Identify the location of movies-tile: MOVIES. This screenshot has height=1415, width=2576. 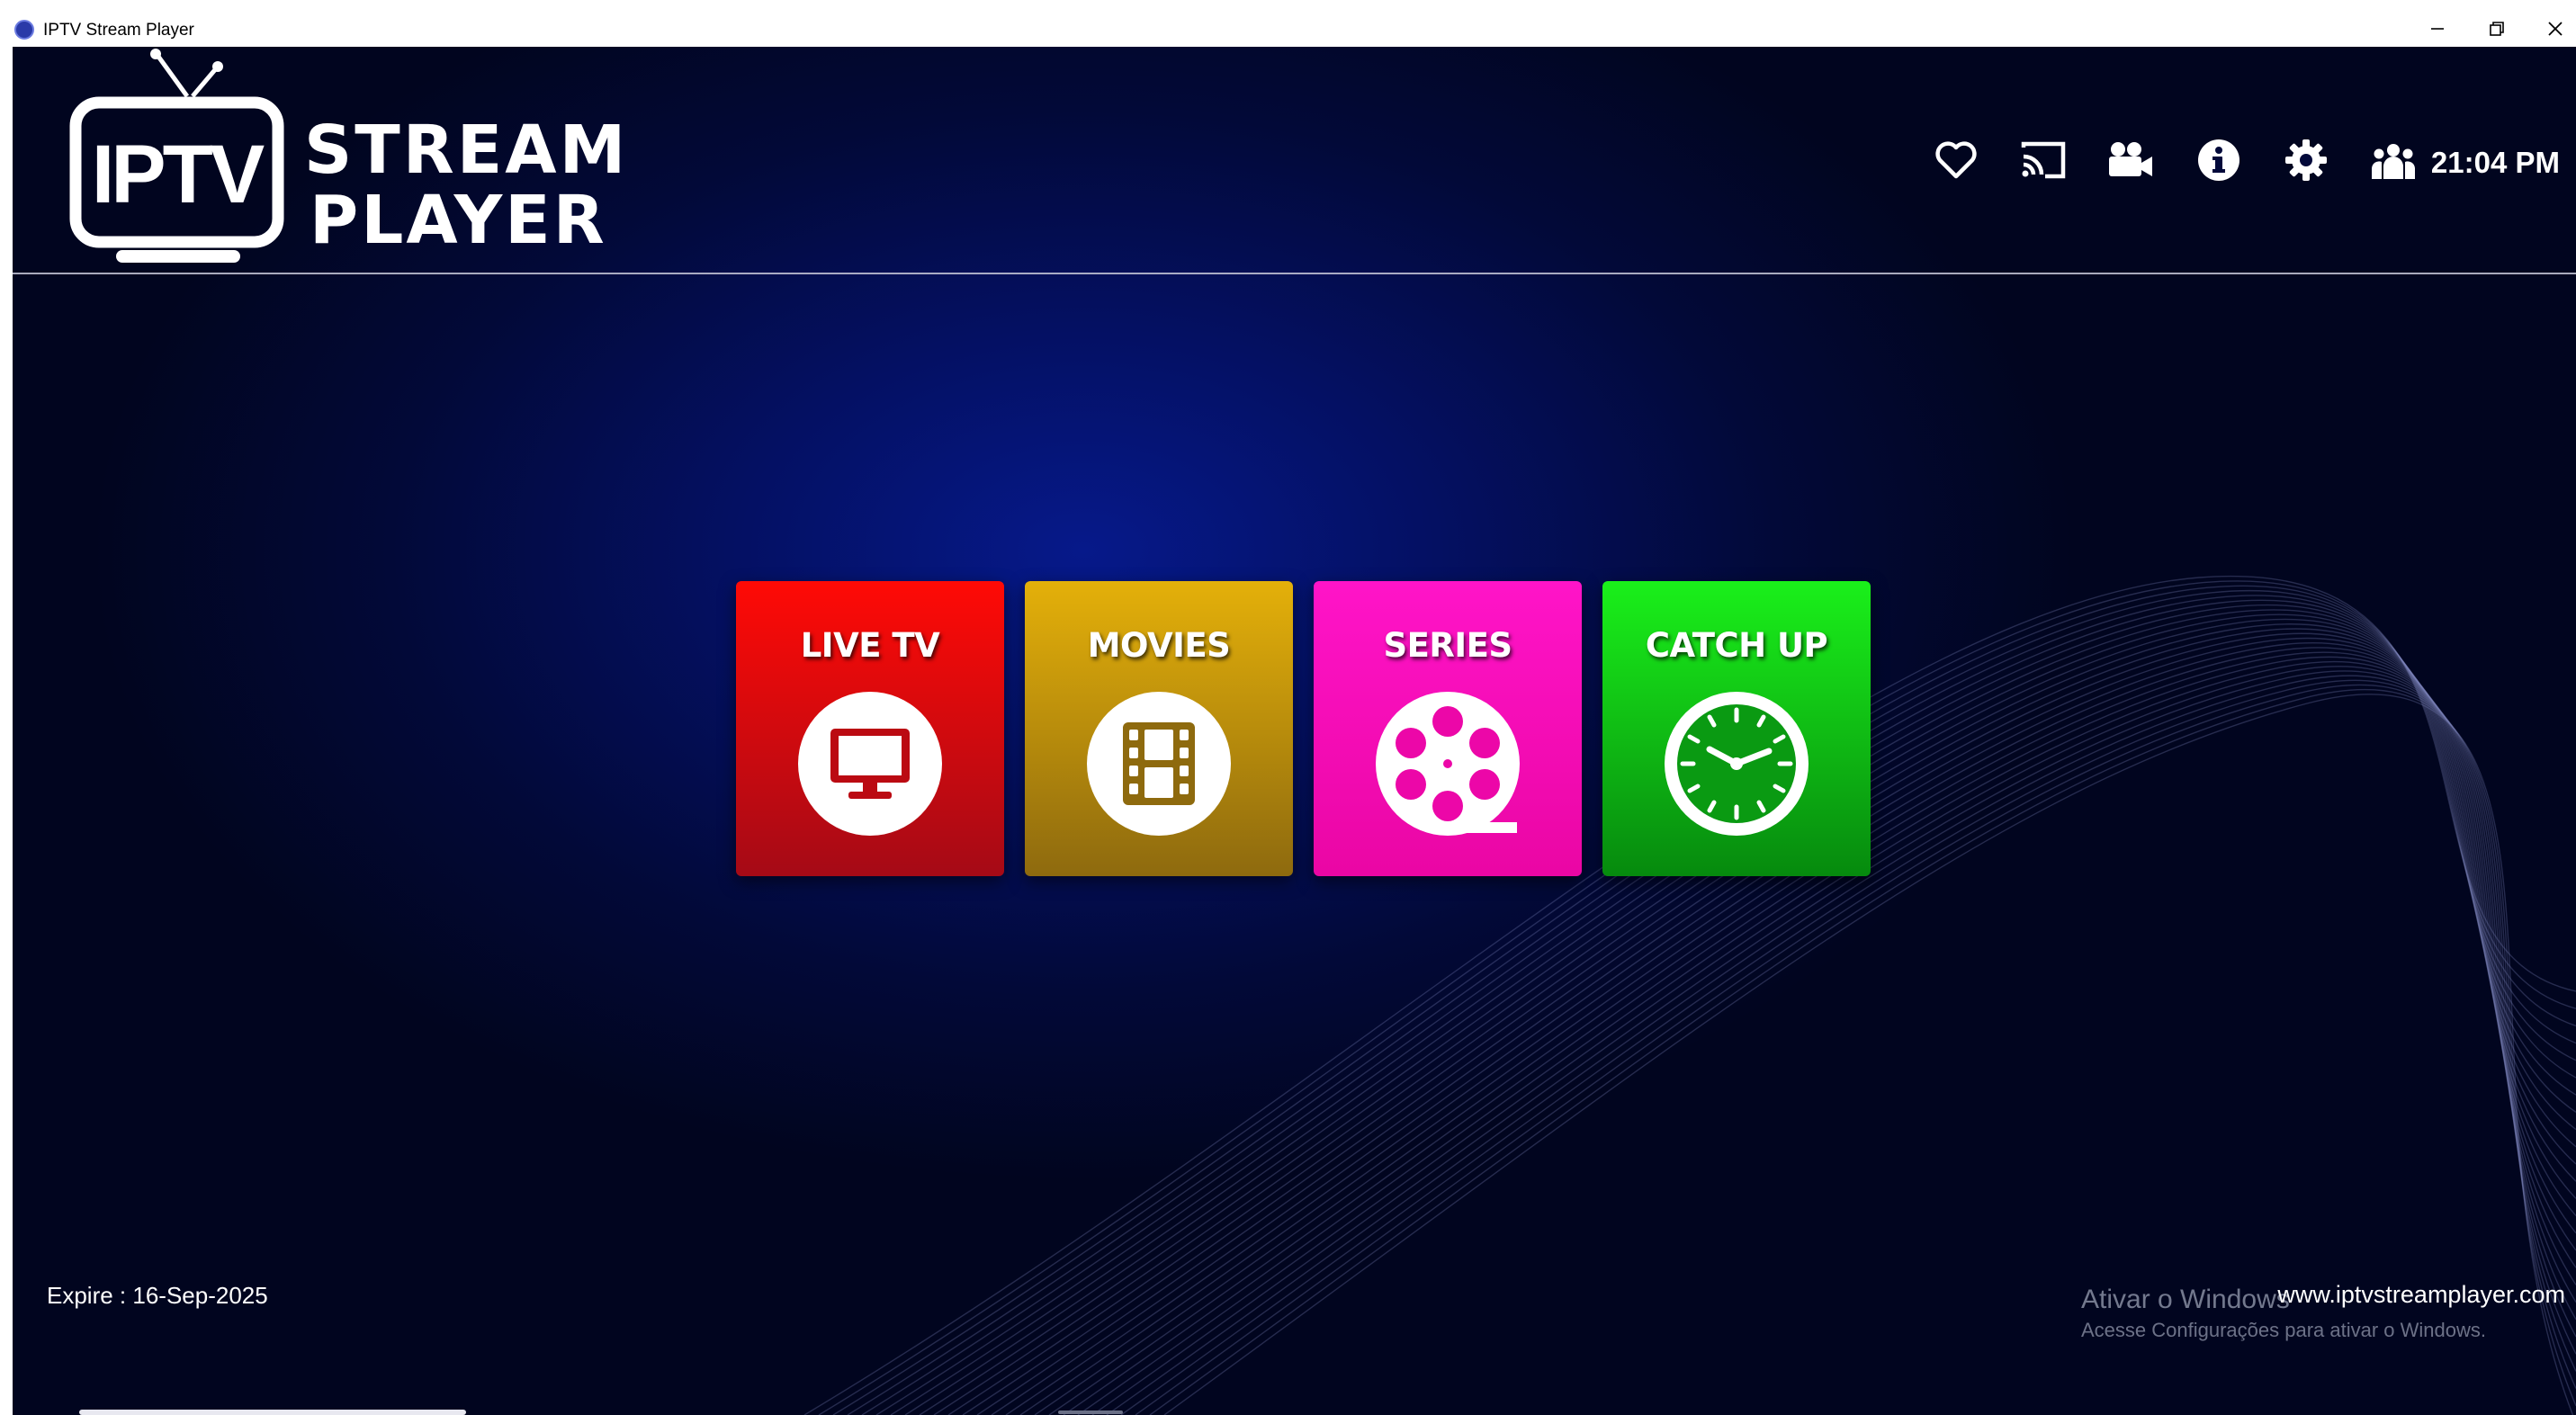
(1159, 728).